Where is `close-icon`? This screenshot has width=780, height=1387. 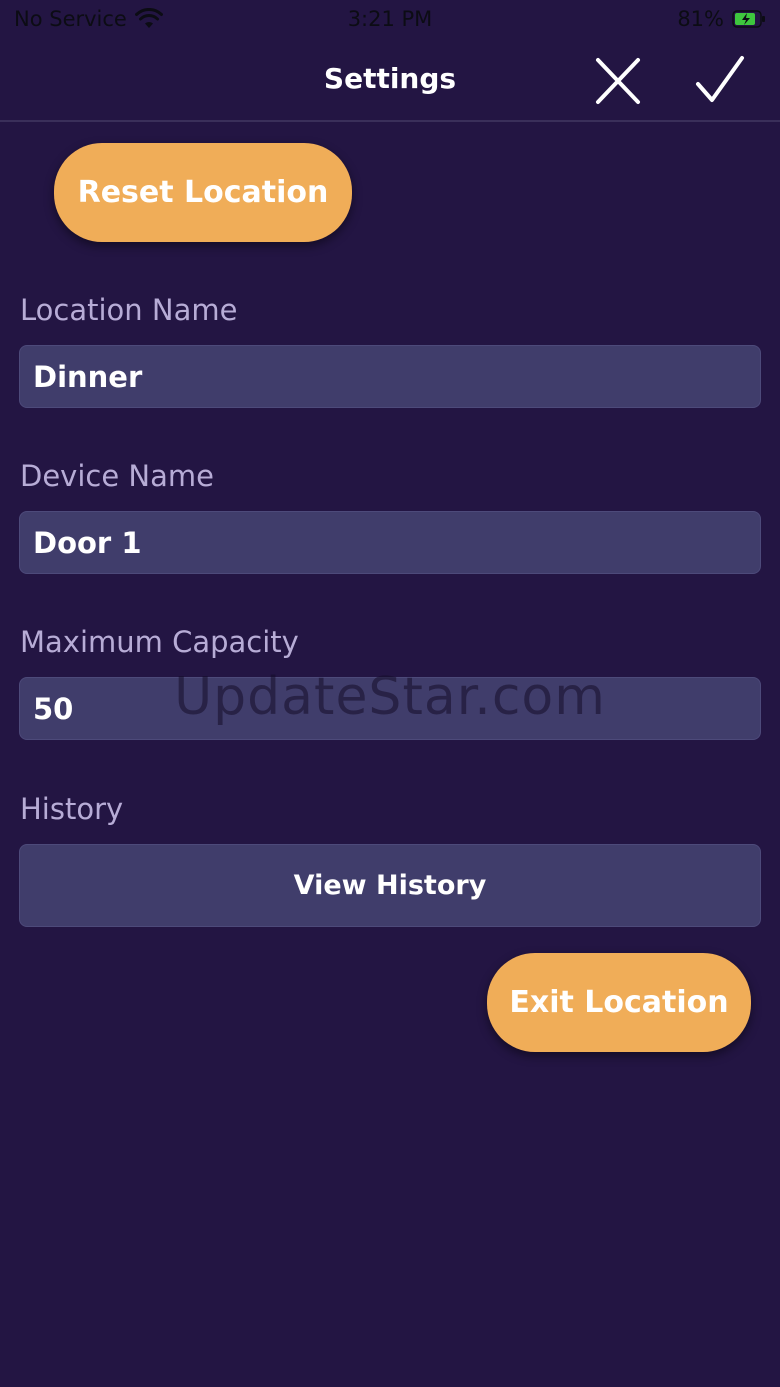 close-icon is located at coordinates (618, 81).